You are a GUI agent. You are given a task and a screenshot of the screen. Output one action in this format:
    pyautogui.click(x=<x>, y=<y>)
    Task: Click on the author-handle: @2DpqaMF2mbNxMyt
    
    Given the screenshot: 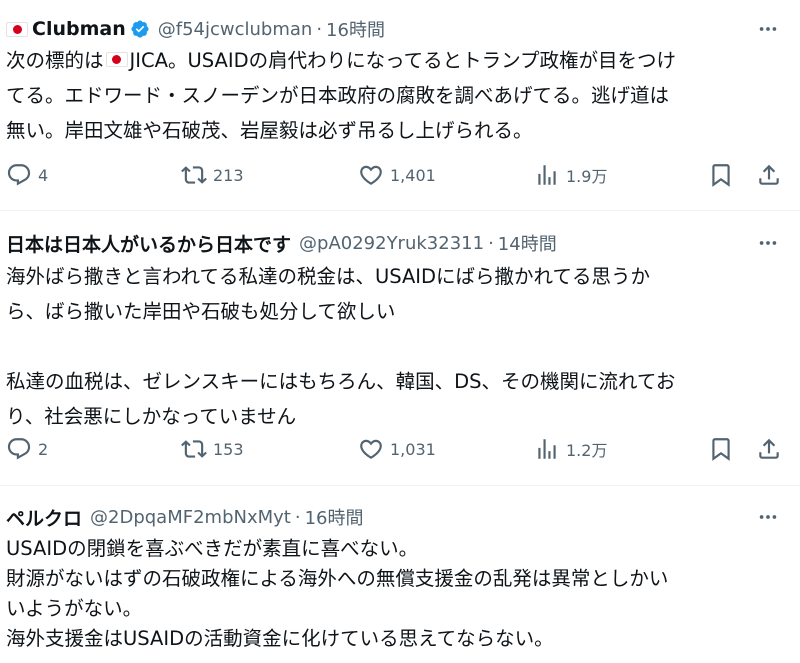 What is the action you would take?
    pyautogui.click(x=190, y=517)
    